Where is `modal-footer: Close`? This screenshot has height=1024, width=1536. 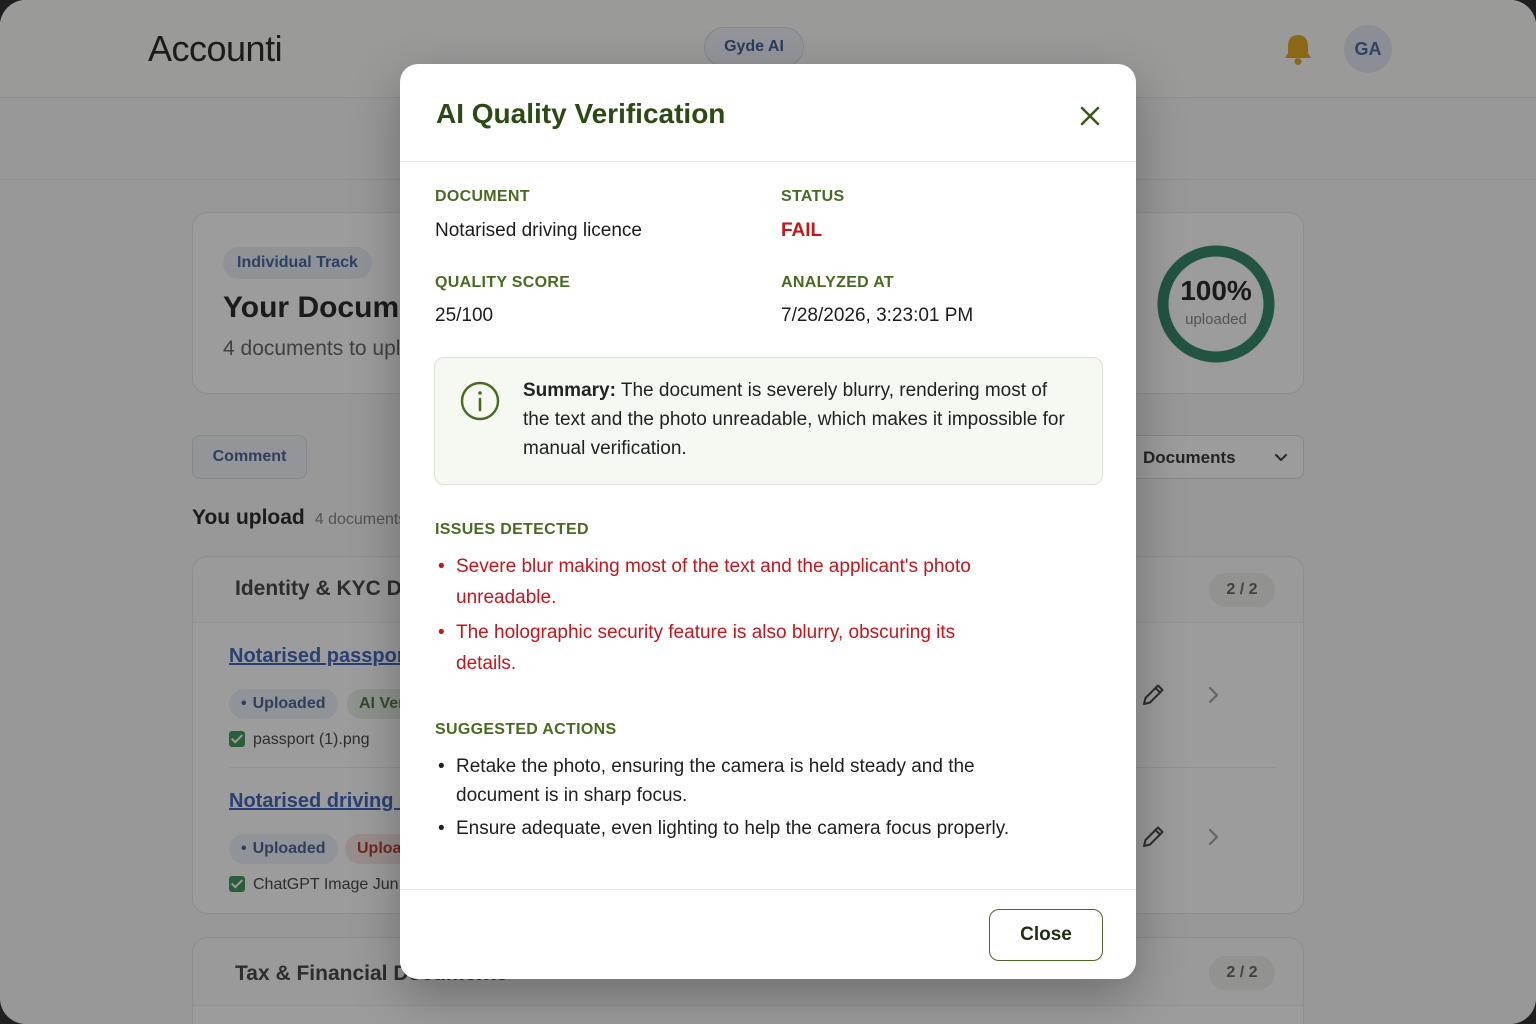 modal-footer: Close is located at coordinates (768, 934).